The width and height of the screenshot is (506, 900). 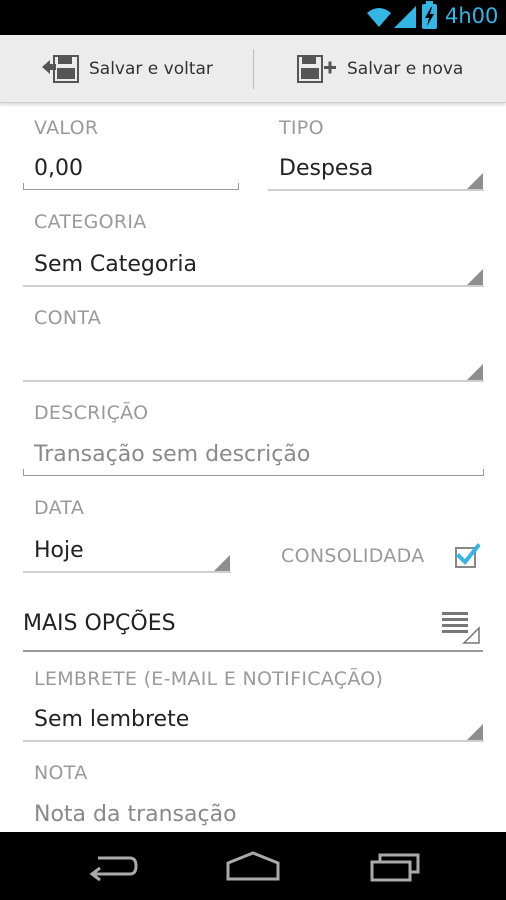 I want to click on status-time: 4h00, so click(x=472, y=16).